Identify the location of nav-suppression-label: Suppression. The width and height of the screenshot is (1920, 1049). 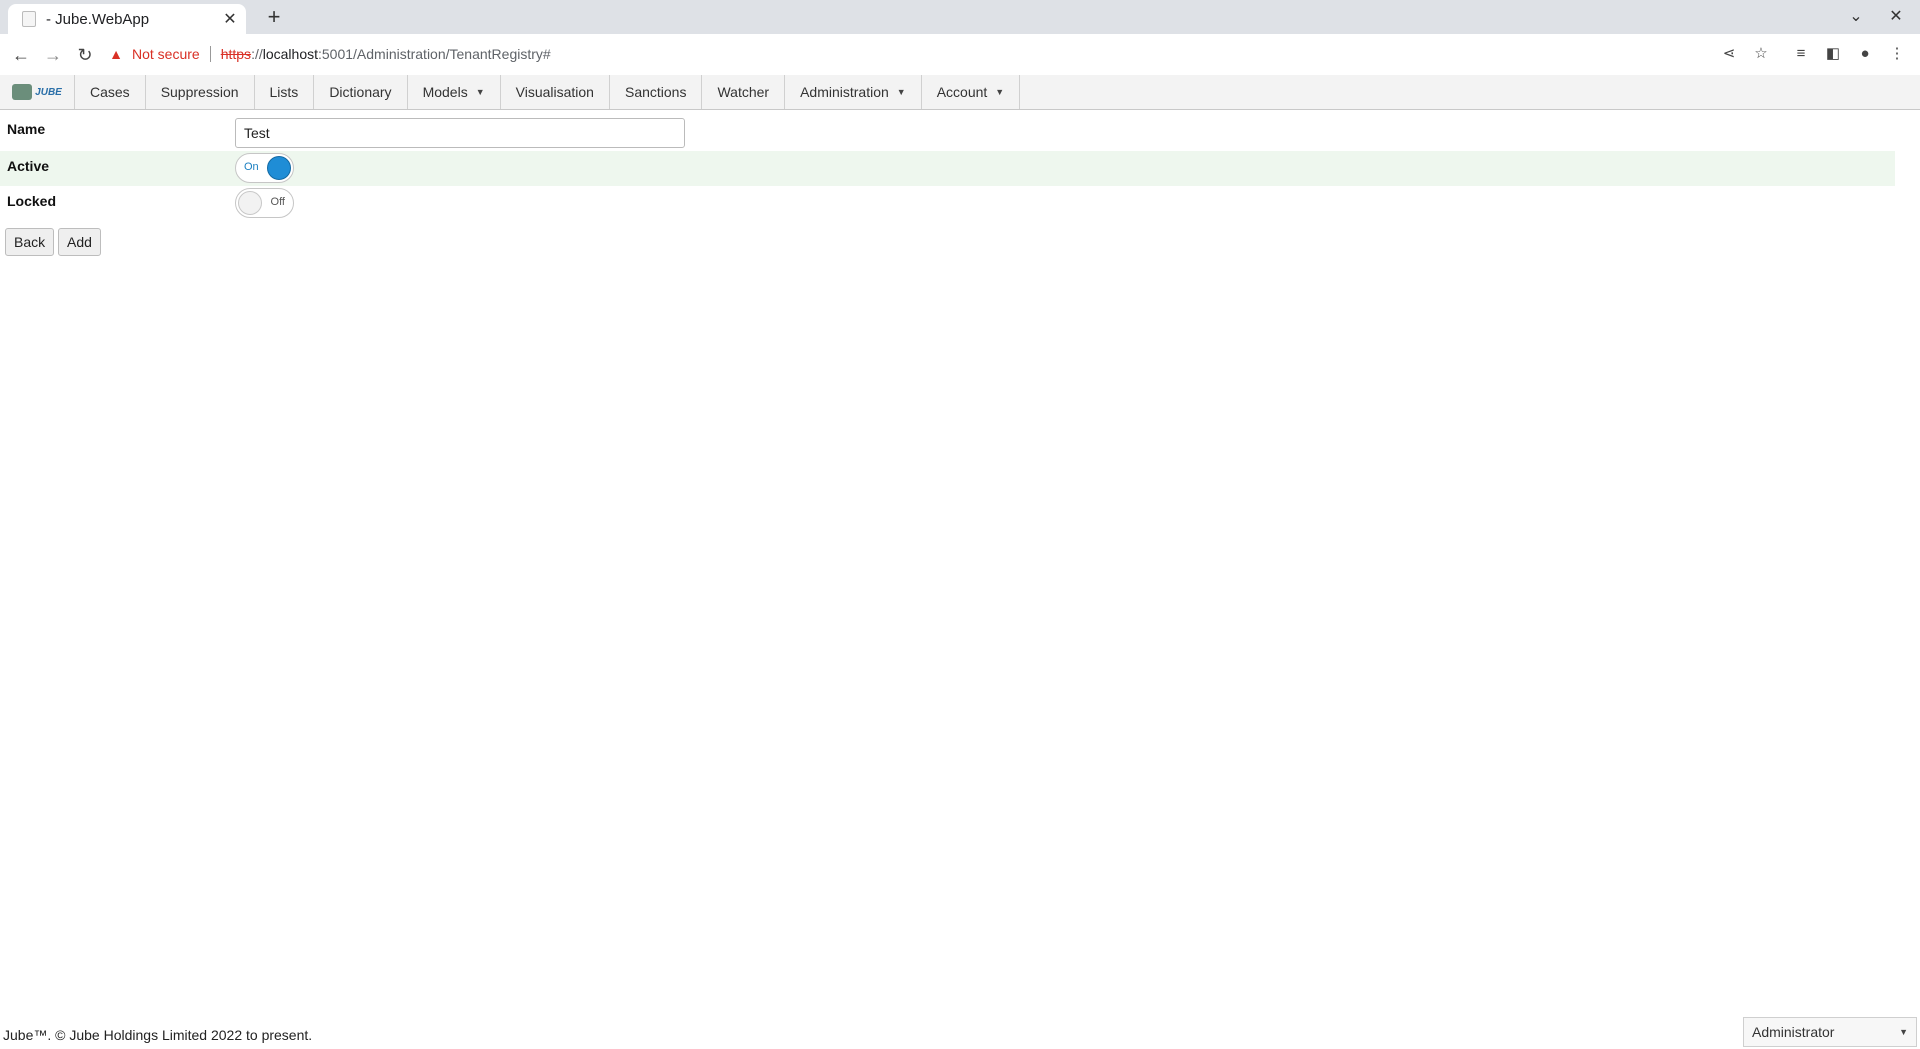
(199, 92).